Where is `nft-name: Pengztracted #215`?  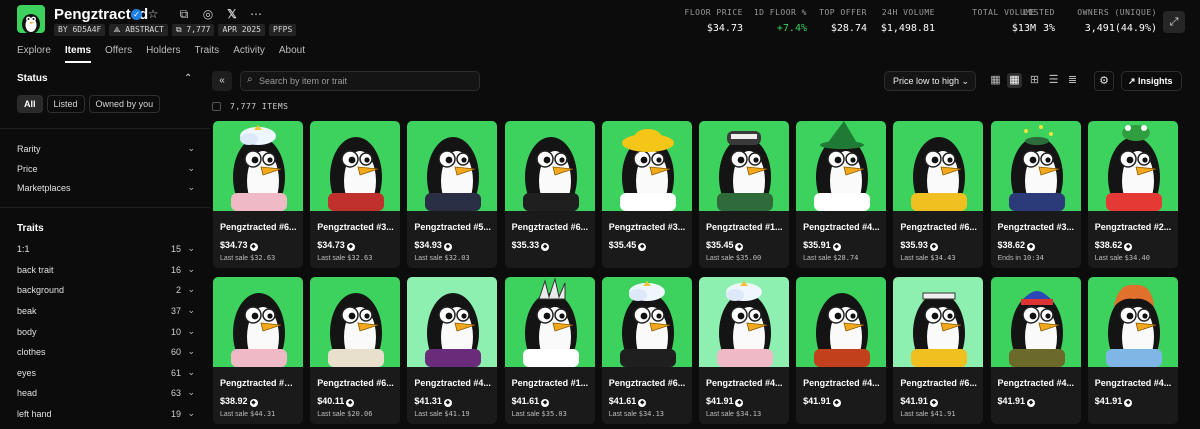
nft-name: Pengztracted #215 is located at coordinates (259, 383).